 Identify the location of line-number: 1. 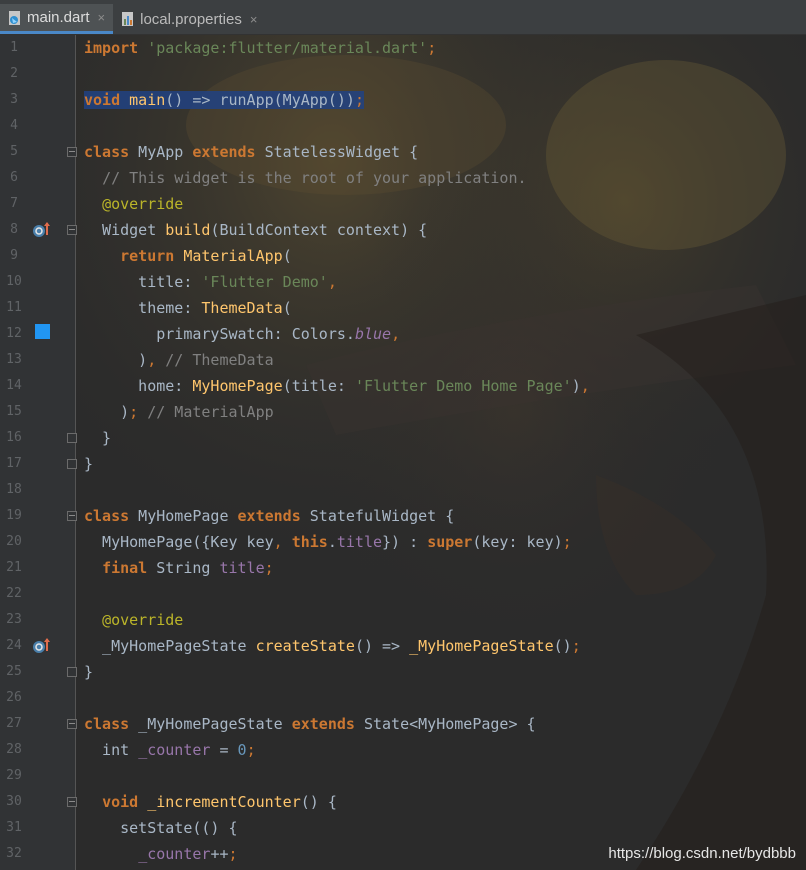
(14, 47).